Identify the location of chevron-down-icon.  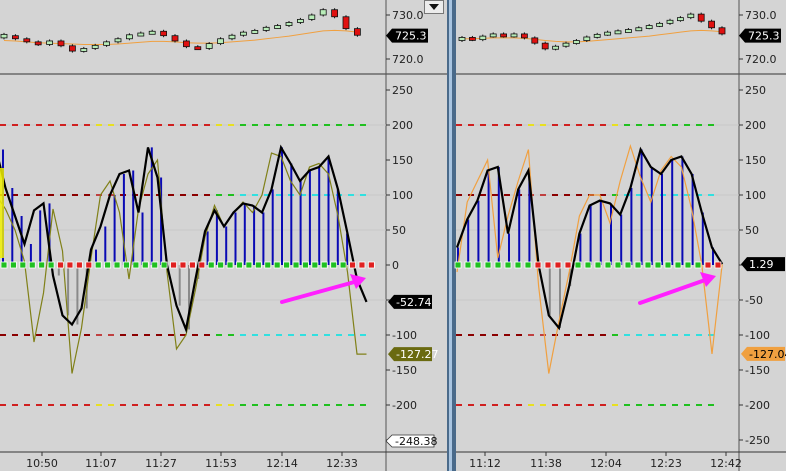
(434, 7).